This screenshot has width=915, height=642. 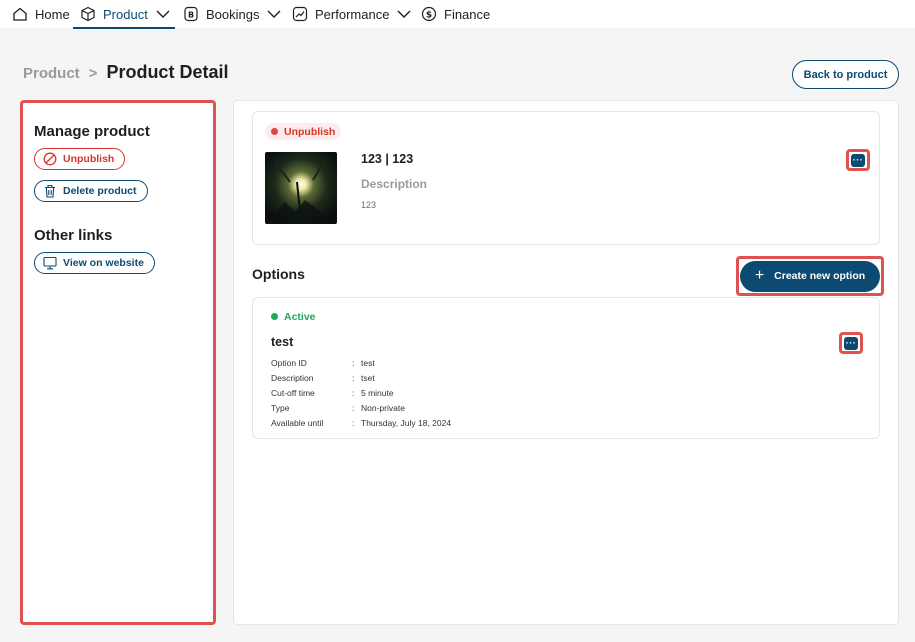 I want to click on nav-performance: Performance, so click(x=351, y=14).